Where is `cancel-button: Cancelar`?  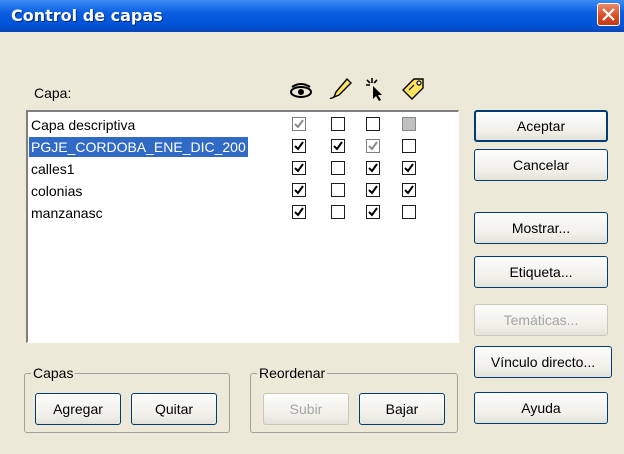
cancel-button: Cancelar is located at coordinates (541, 165).